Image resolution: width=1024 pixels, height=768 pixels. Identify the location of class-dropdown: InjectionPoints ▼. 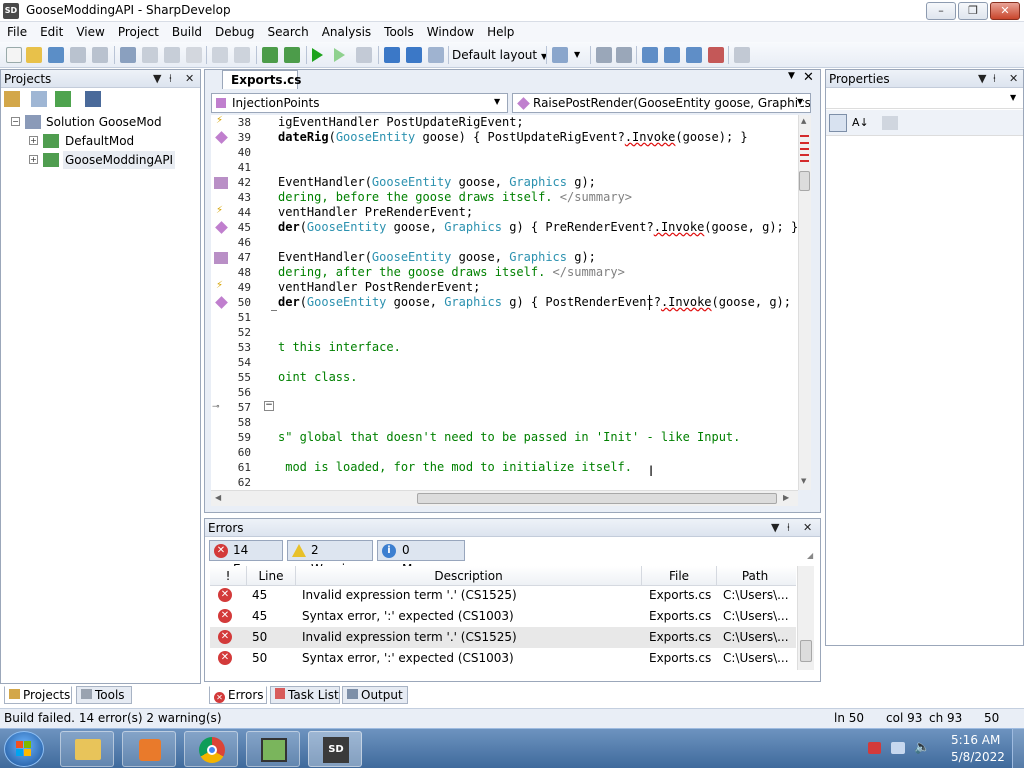
(359, 103).